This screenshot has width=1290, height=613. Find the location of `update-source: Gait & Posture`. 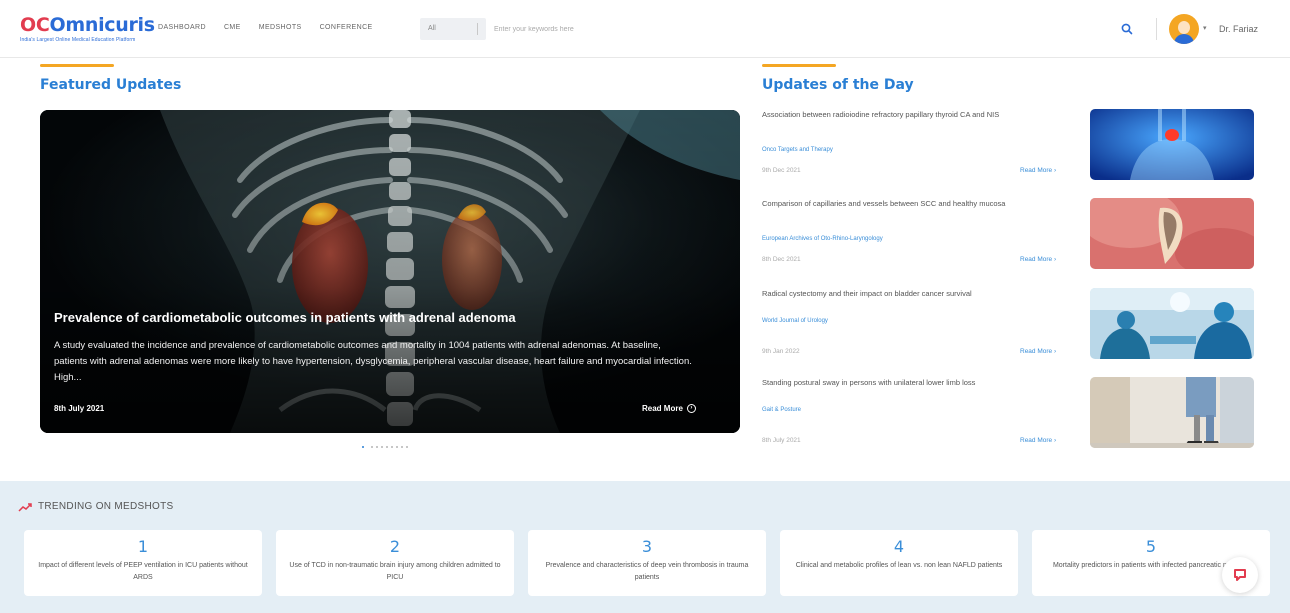

update-source: Gait & Posture is located at coordinates (781, 410).